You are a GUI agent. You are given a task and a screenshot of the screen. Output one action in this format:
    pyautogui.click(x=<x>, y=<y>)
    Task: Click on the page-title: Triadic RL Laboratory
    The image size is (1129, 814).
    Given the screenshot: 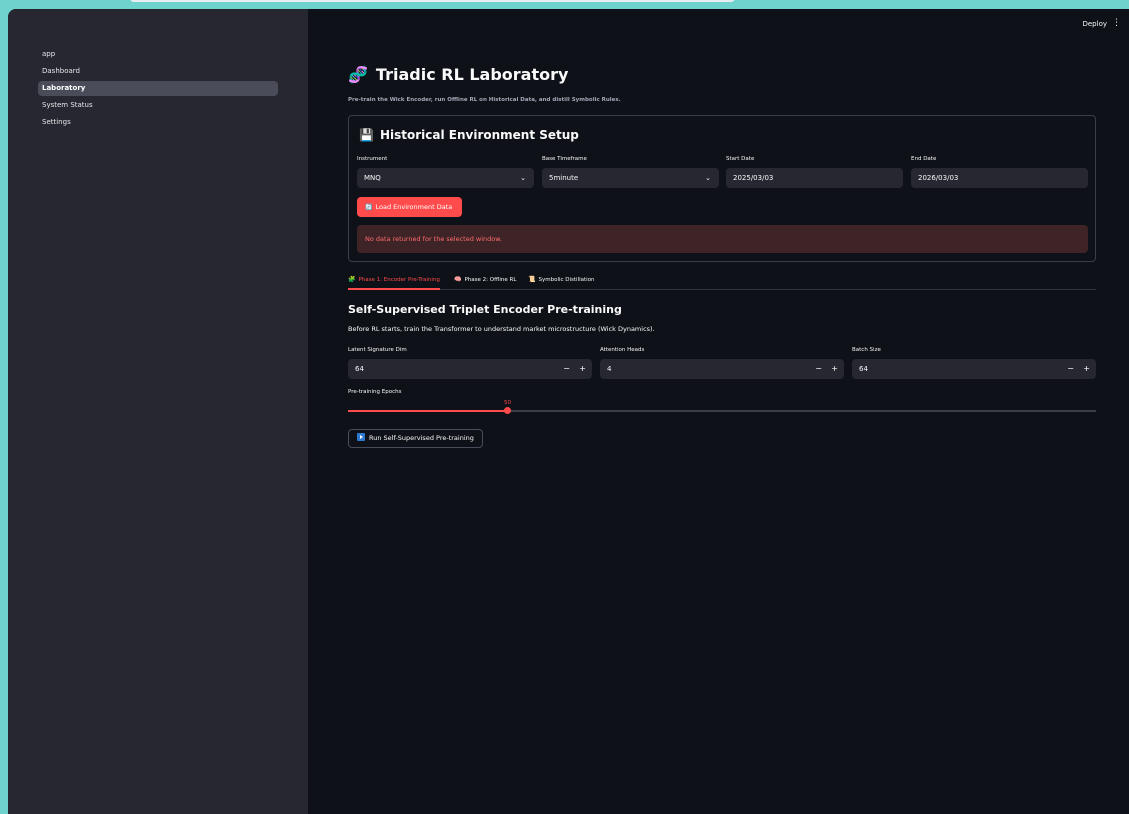 What is the action you would take?
    pyautogui.click(x=472, y=74)
    